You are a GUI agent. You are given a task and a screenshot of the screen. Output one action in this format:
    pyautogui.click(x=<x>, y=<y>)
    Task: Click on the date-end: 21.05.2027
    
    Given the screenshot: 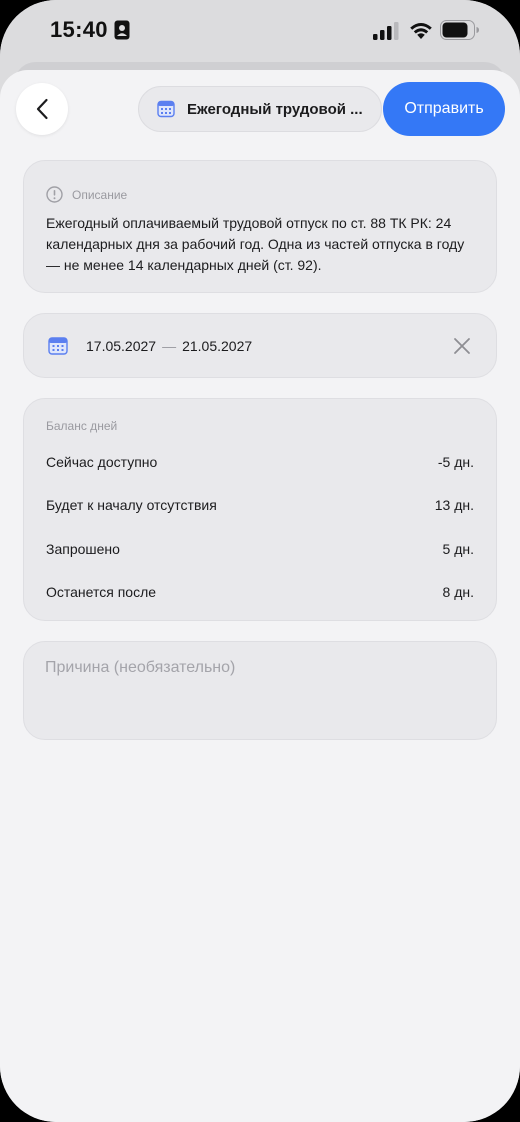 What is the action you would take?
    pyautogui.click(x=217, y=345)
    